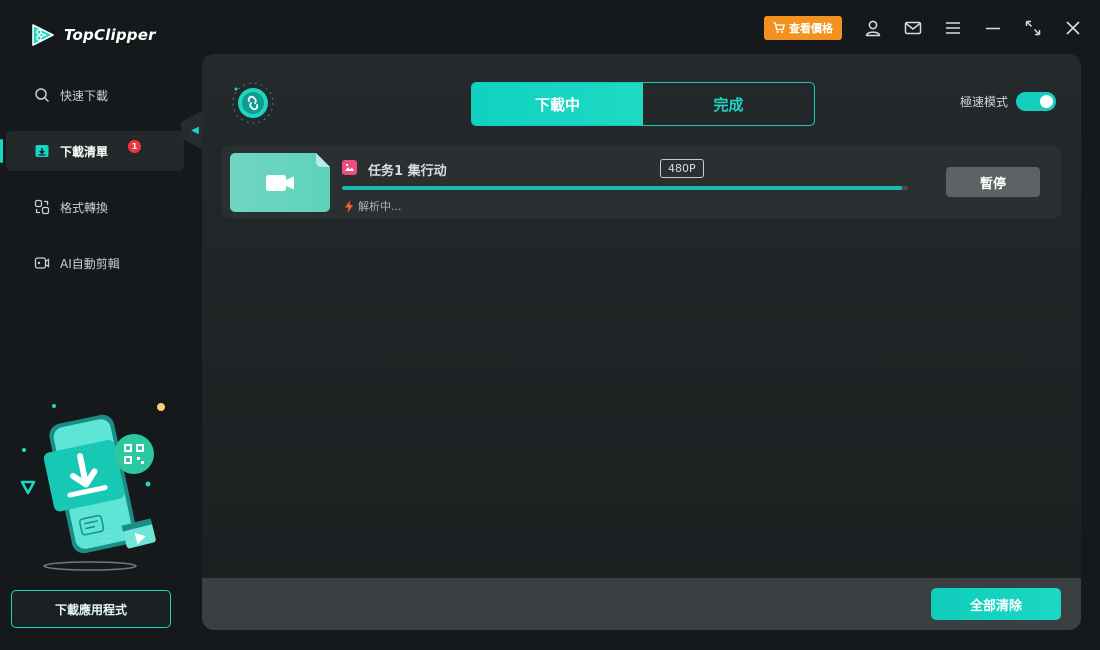 The image size is (1100, 650). Describe the element at coordinates (349, 167) in the screenshot. I see `image-icon` at that location.